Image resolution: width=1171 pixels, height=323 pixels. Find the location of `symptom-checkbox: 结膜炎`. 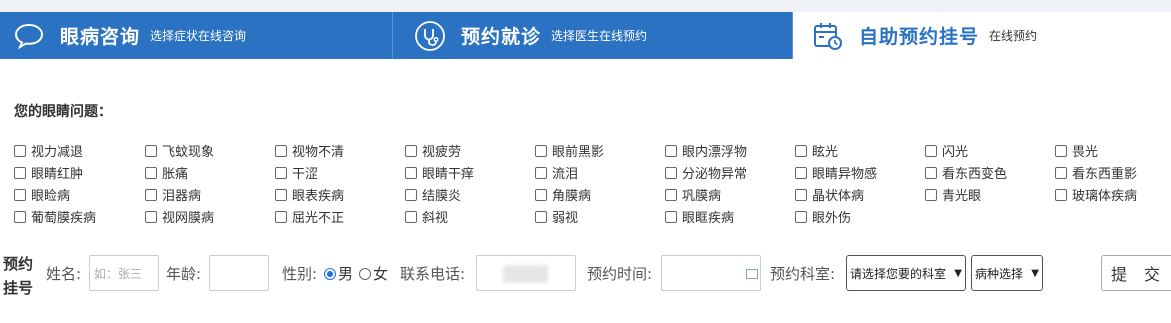

symptom-checkbox: 结膜炎 is located at coordinates (433, 194).